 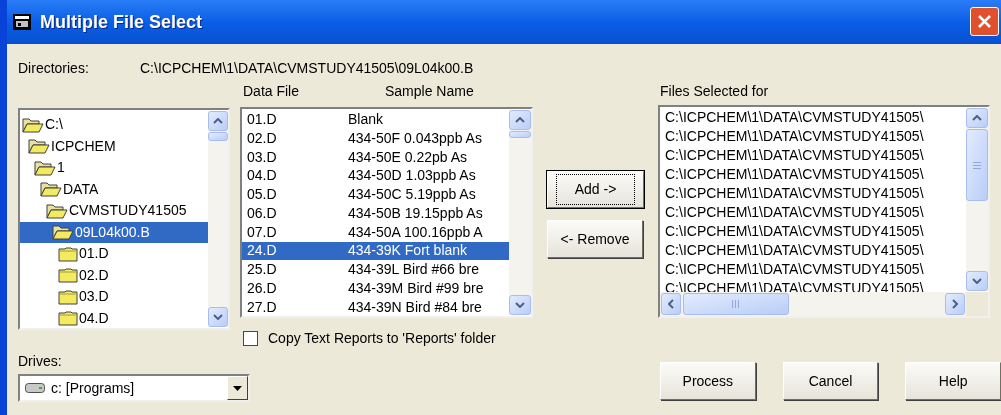 I want to click on close-button, so click(x=984, y=21).